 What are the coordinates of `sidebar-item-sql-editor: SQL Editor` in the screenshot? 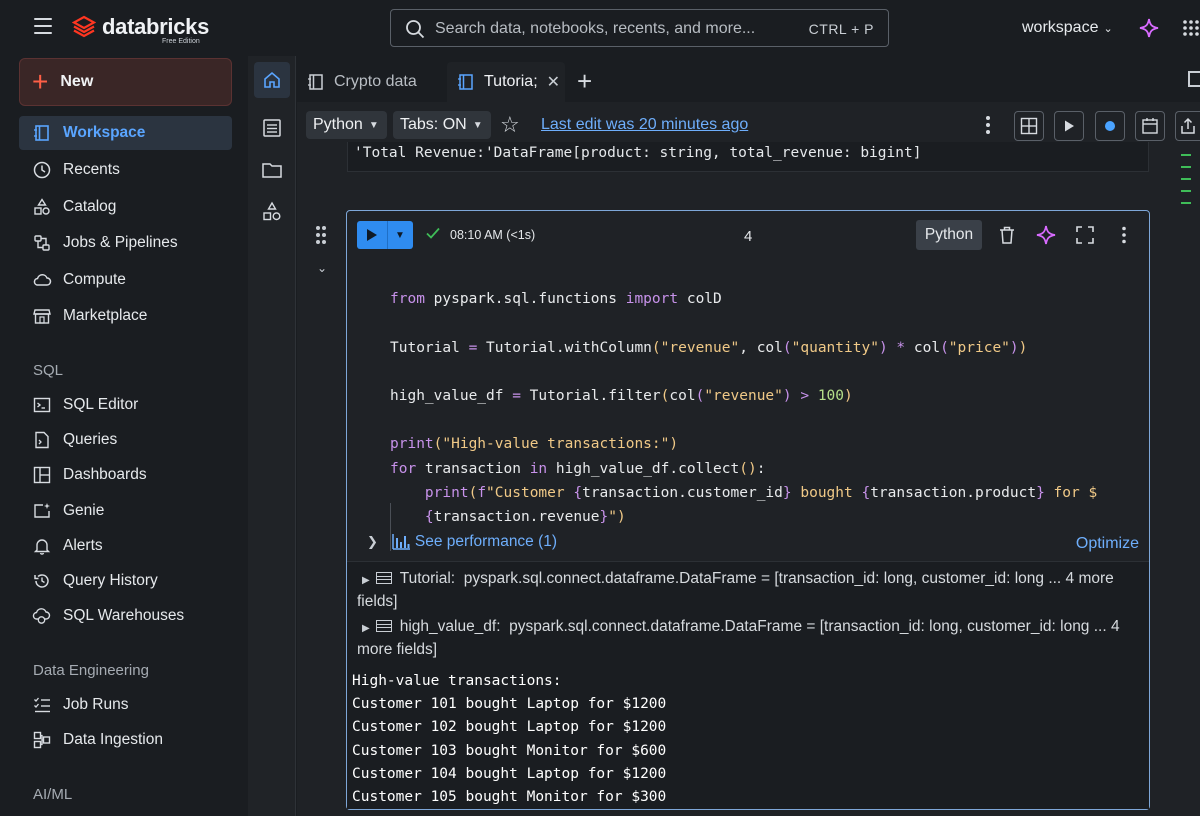 It's located at (125, 405).